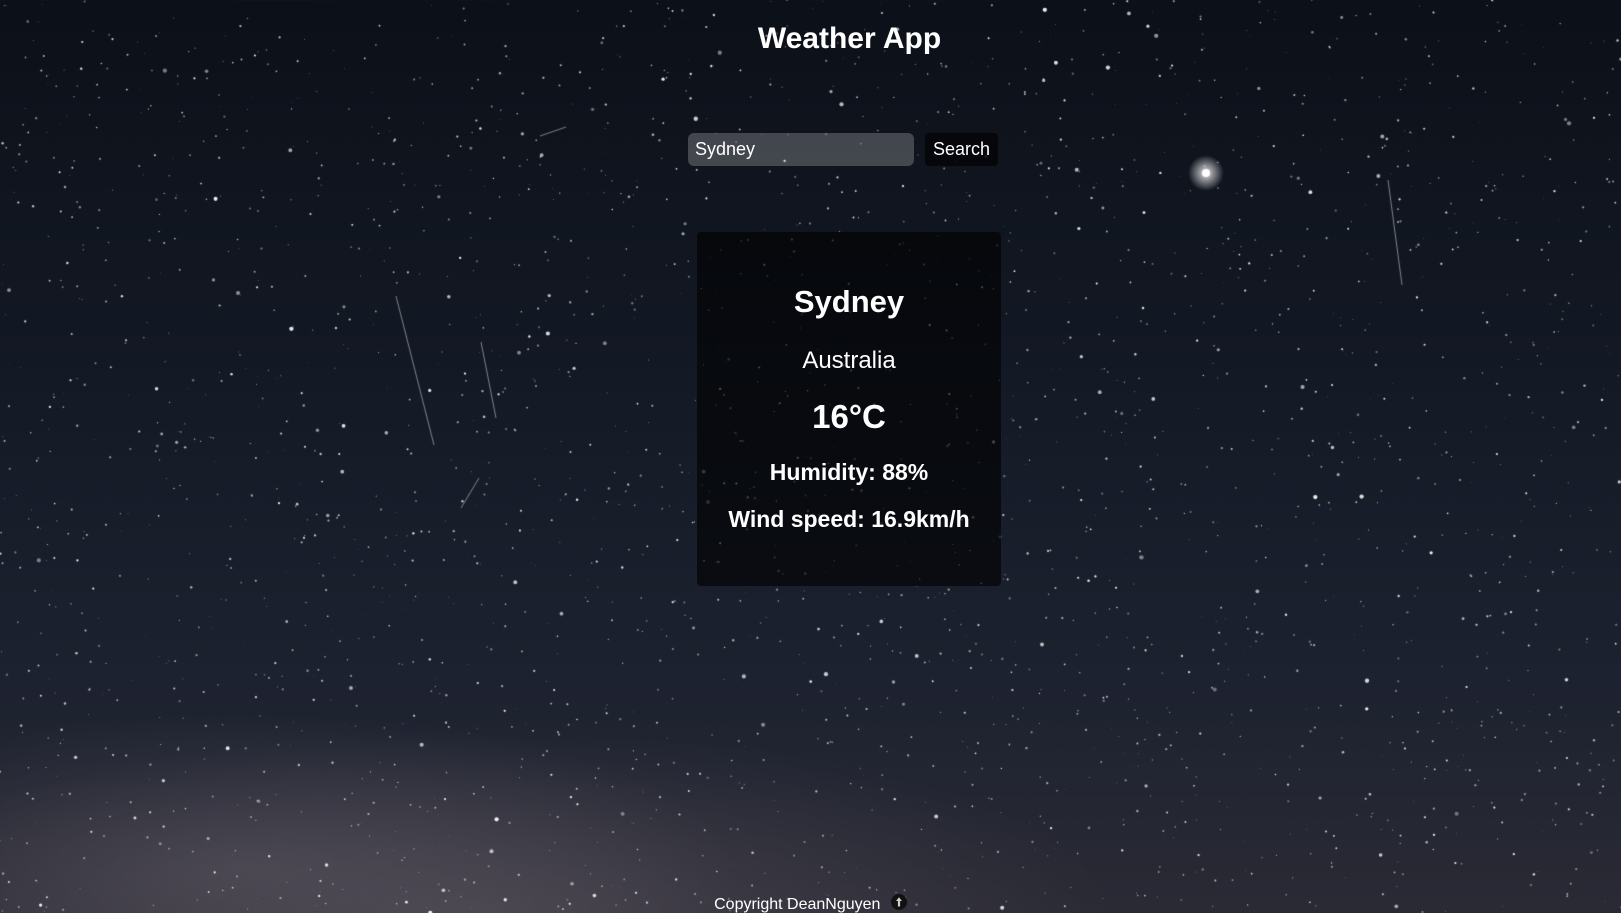 Image resolution: width=1621 pixels, height=913 pixels. Describe the element at coordinates (849, 38) in the screenshot. I see `app-title: Weather App` at that location.